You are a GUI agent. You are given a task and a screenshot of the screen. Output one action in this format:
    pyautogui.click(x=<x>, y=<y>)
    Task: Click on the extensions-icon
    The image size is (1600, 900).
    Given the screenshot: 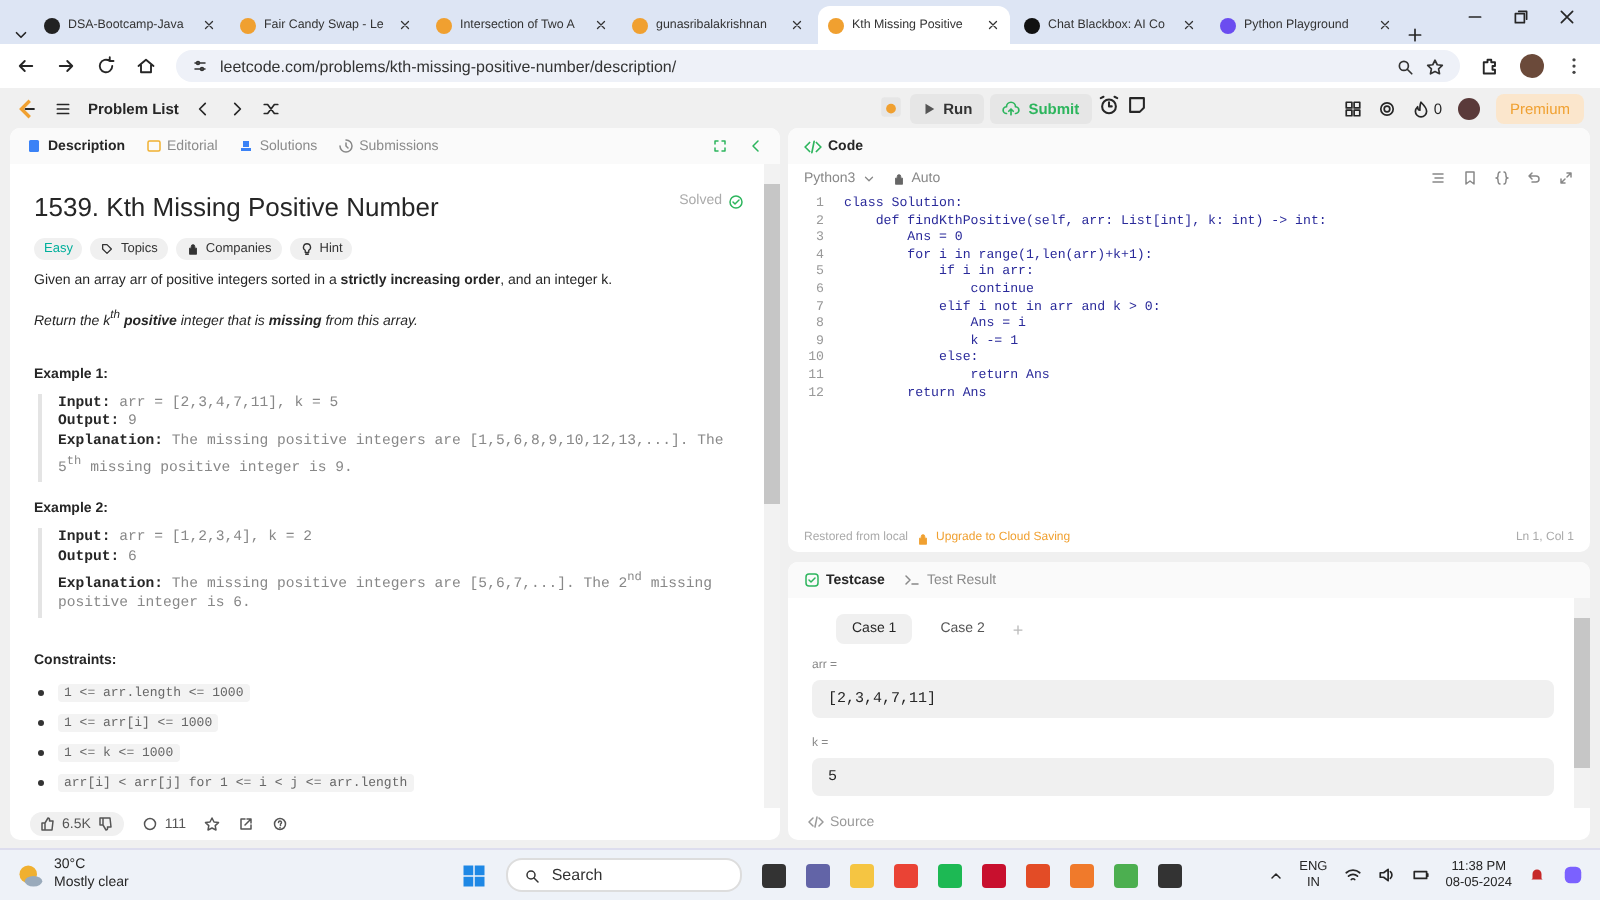 What is the action you would take?
    pyautogui.click(x=1490, y=66)
    